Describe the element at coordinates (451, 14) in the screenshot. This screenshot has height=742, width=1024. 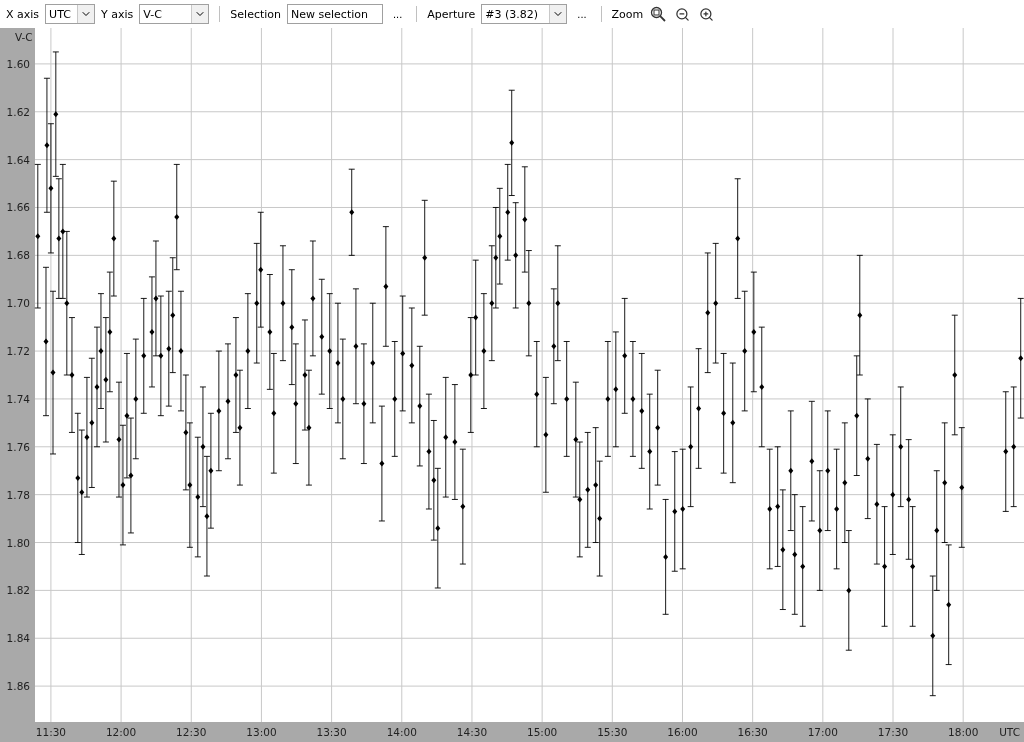
I see `aperture-label: Aperture` at that location.